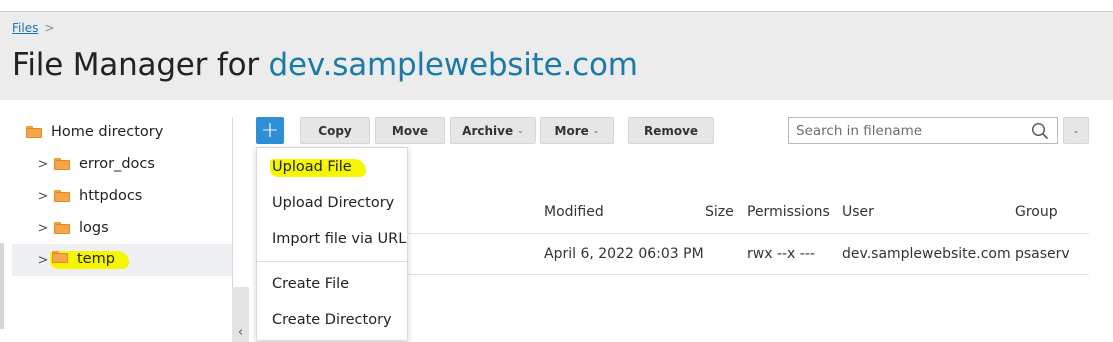 This screenshot has width=1113, height=342. I want to click on add-button: +, so click(270, 130).